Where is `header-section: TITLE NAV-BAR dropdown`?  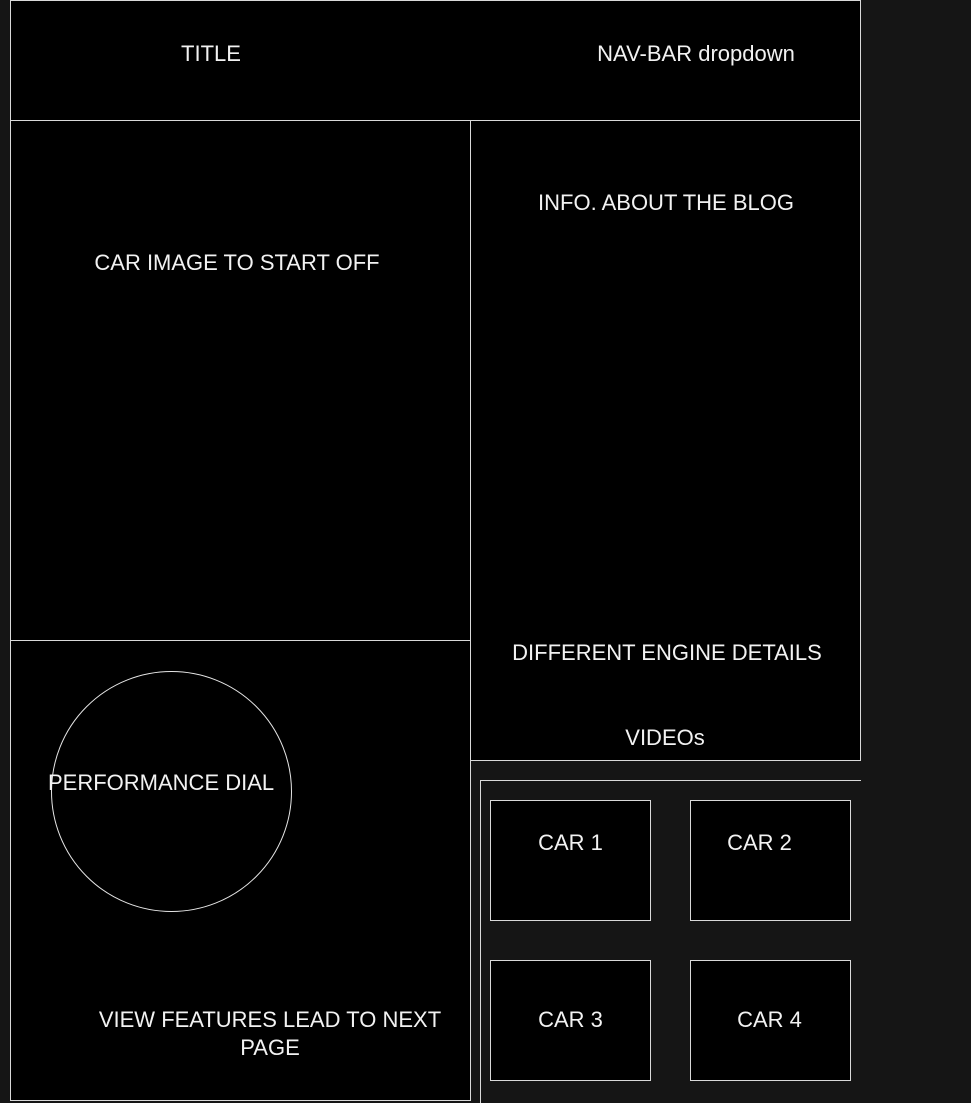 header-section: TITLE NAV-BAR dropdown is located at coordinates (435, 60).